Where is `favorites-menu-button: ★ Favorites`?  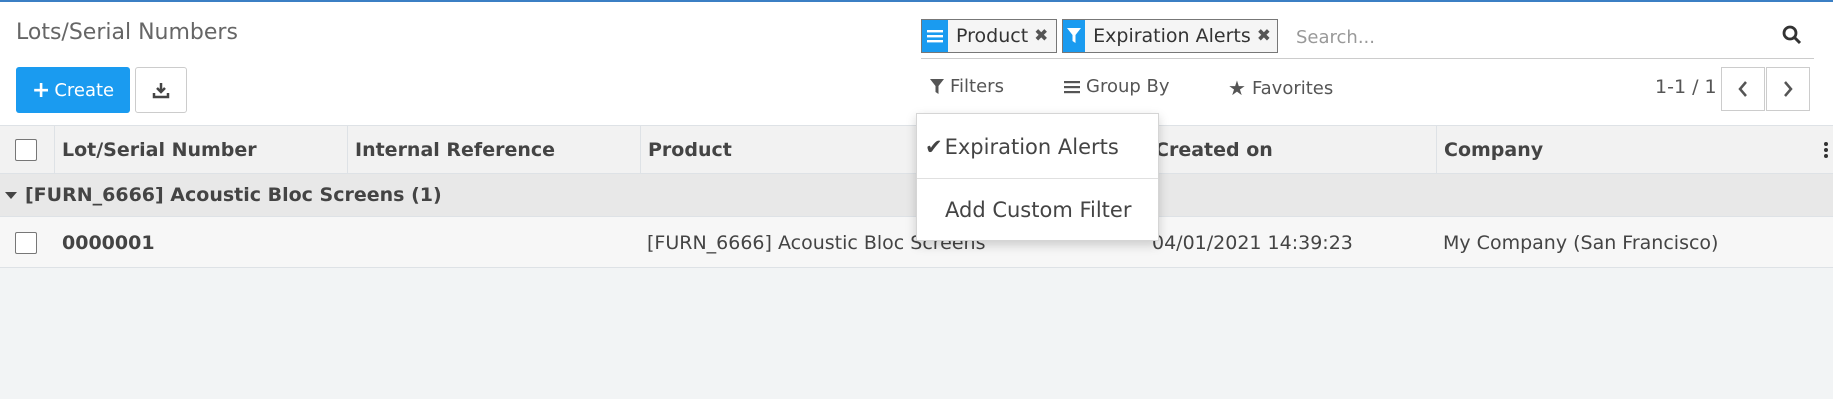 favorites-menu-button: ★ Favorites is located at coordinates (1280, 88).